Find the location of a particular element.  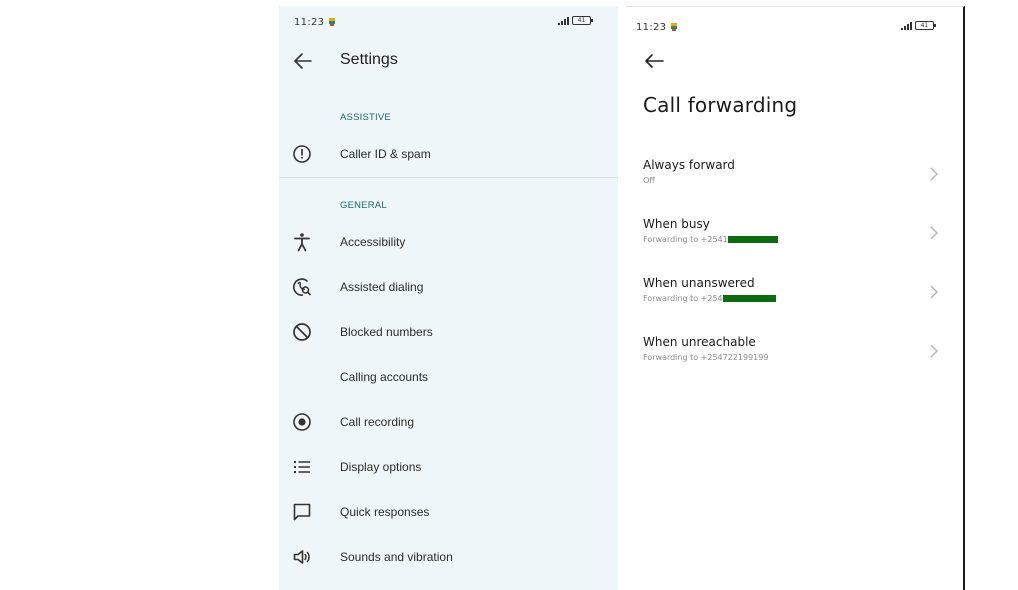

settings-item-display-options: Display options is located at coordinates (448, 467).